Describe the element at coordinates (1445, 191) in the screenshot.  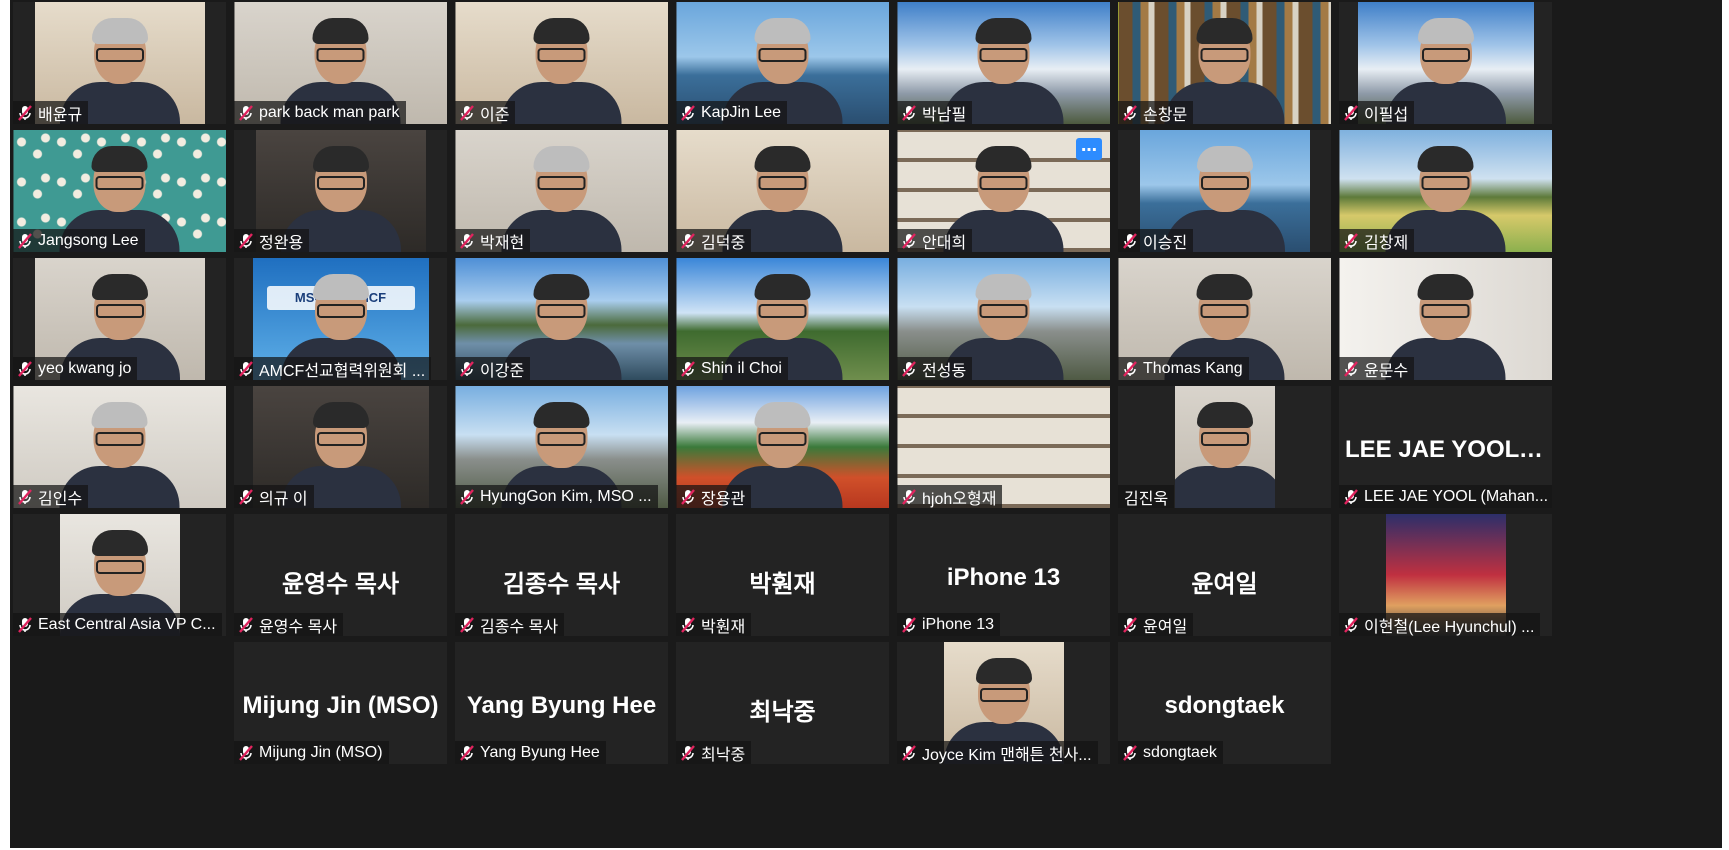
I see `participant-tile: 김창제` at that location.